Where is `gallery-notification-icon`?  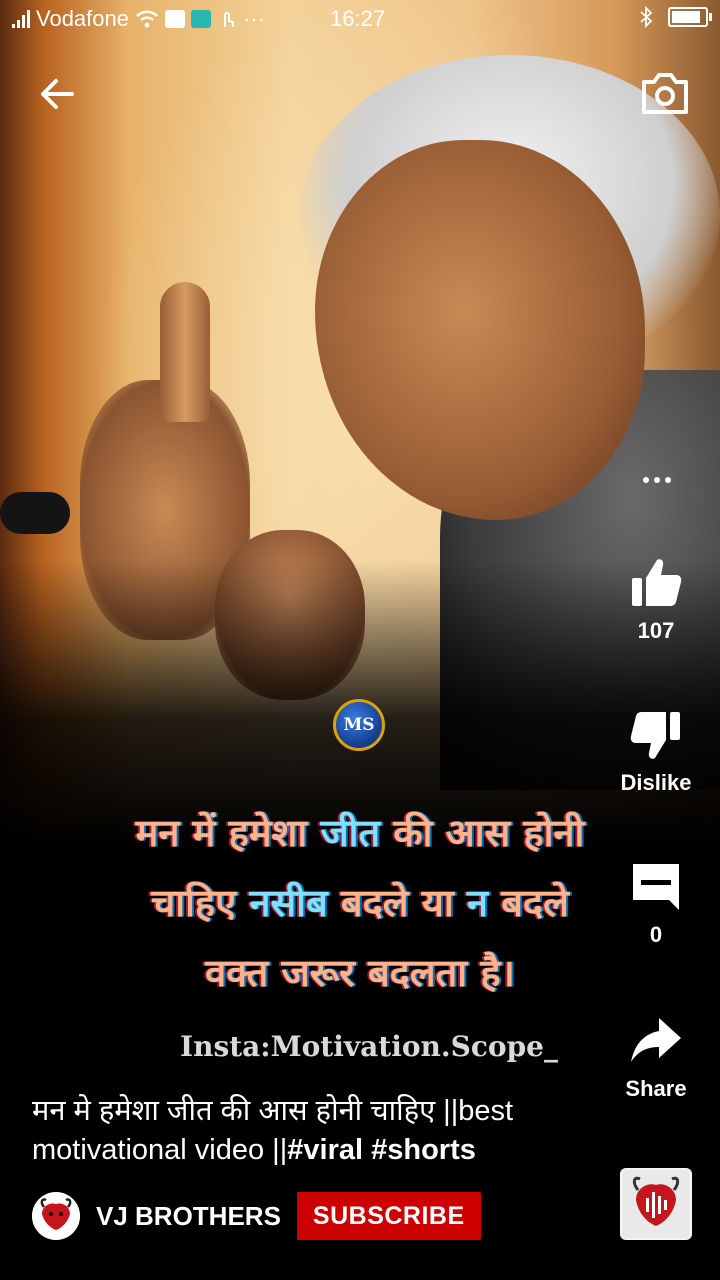
gallery-notification-icon is located at coordinates (174, 19).